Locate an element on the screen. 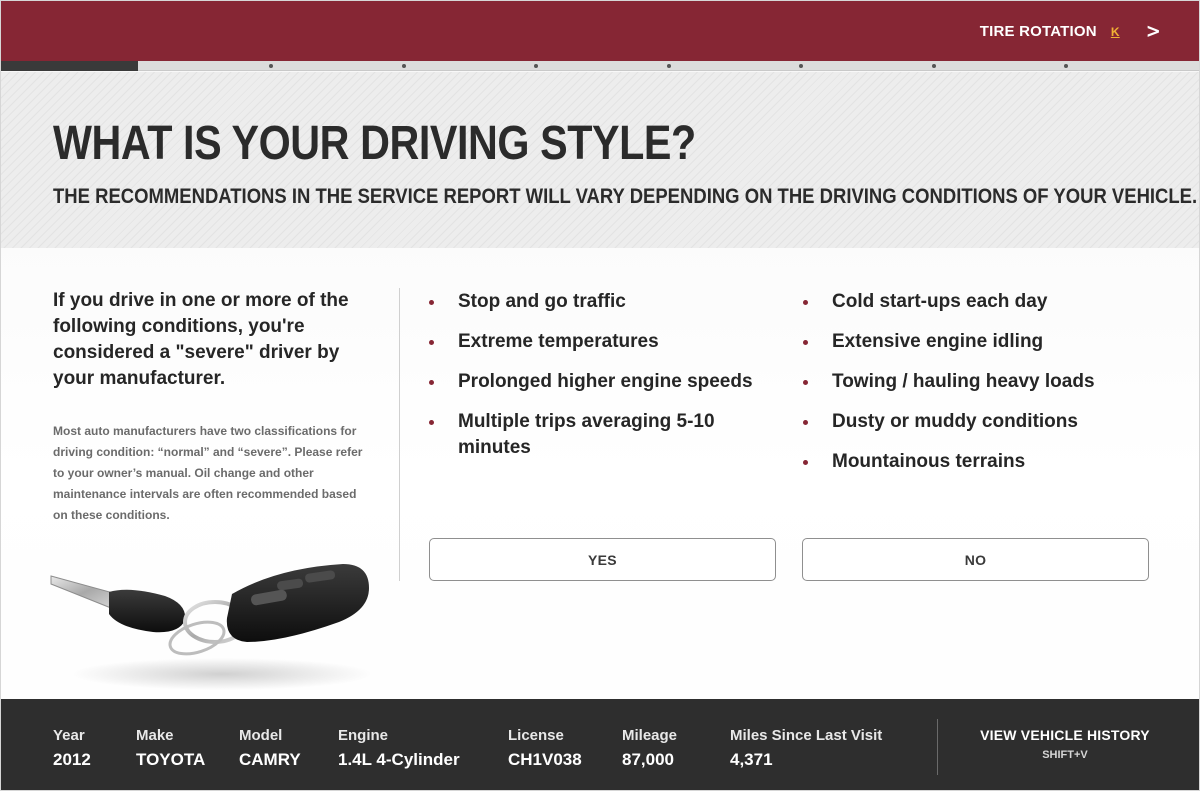  field-value: 1.4L 4-Cylinder is located at coordinates (399, 759).